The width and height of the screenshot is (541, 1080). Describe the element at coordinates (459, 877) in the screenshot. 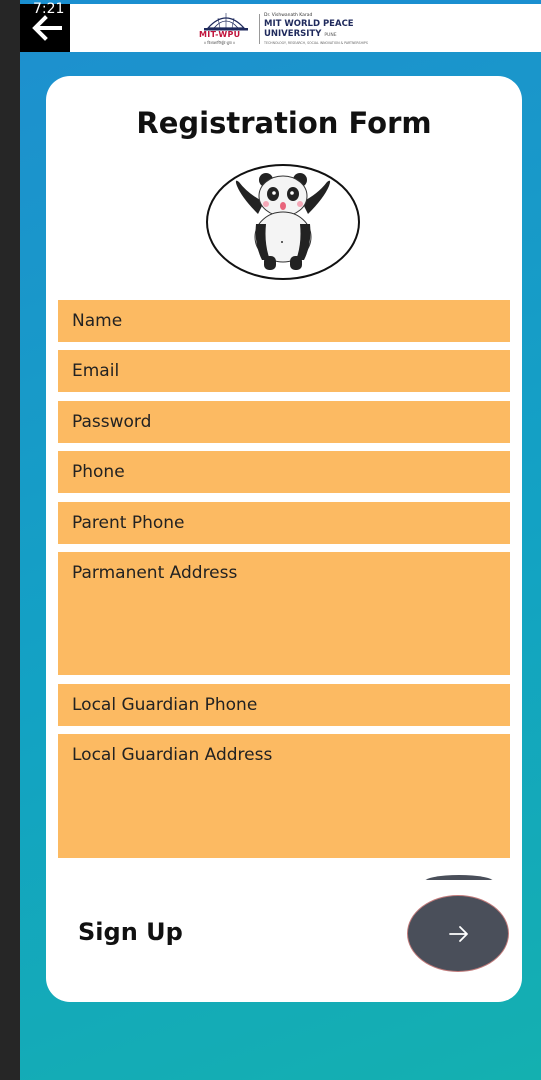

I see `button-shadow` at that location.